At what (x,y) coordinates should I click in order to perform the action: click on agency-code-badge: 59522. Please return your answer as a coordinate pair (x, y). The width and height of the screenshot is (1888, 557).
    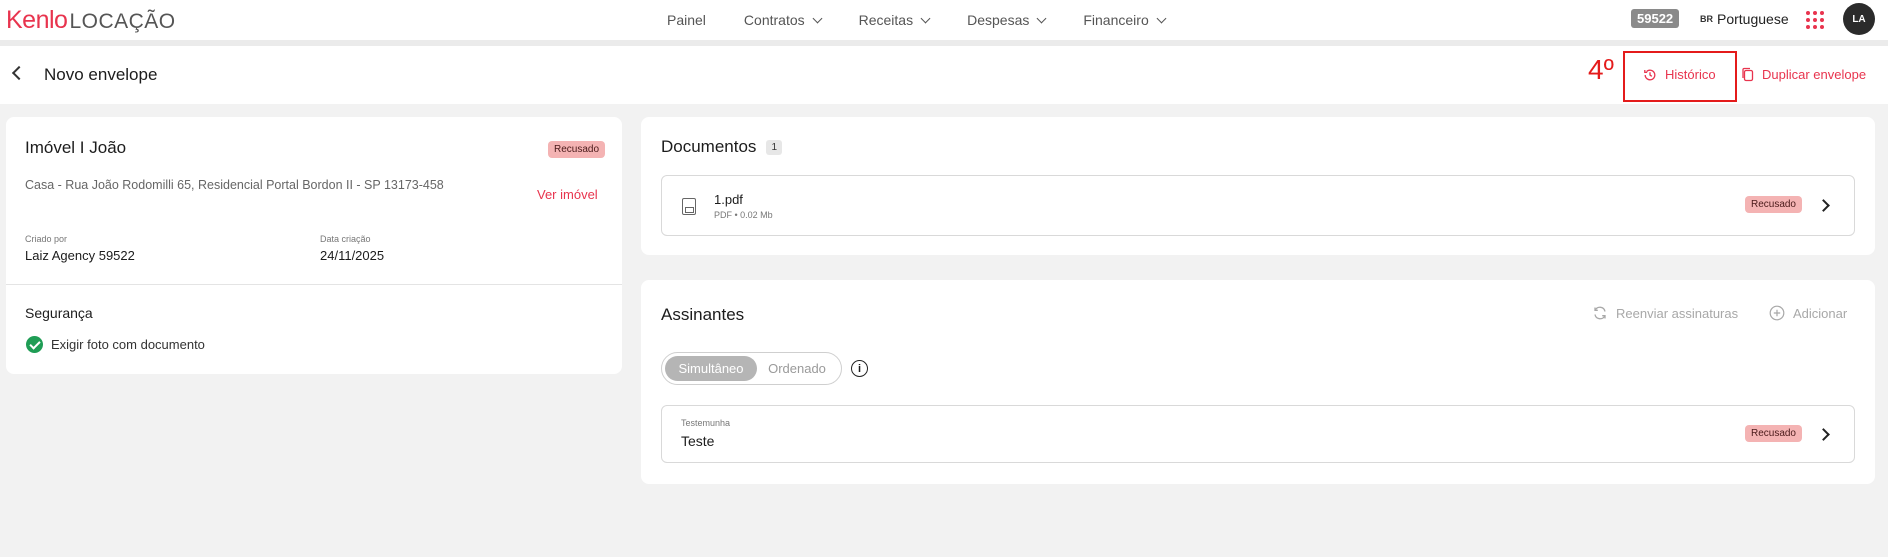
    Looking at the image, I should click on (1655, 18).